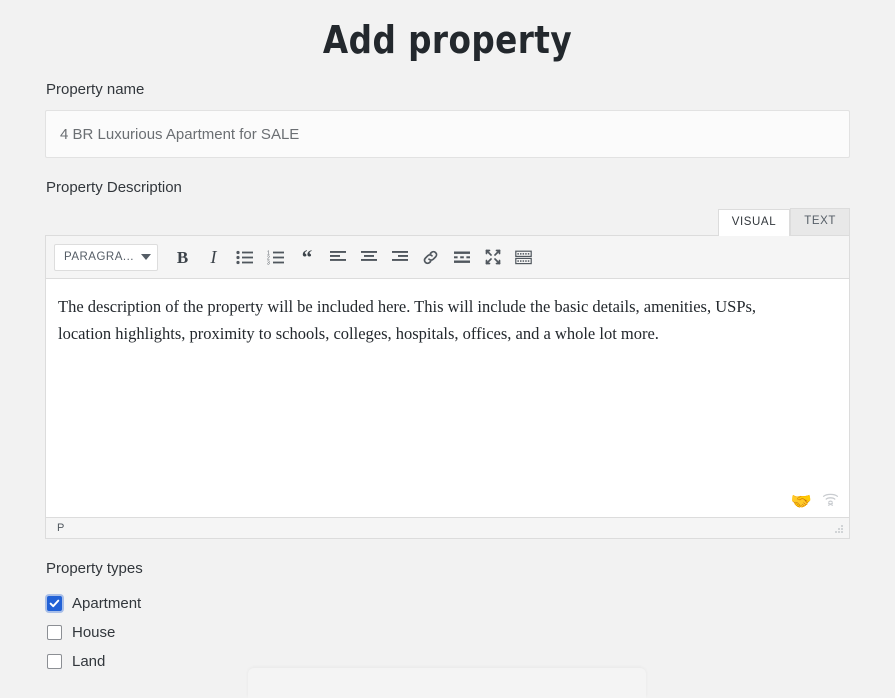 This screenshot has height=698, width=895. Describe the element at coordinates (368, 257) in the screenshot. I see `align-center-icon` at that location.